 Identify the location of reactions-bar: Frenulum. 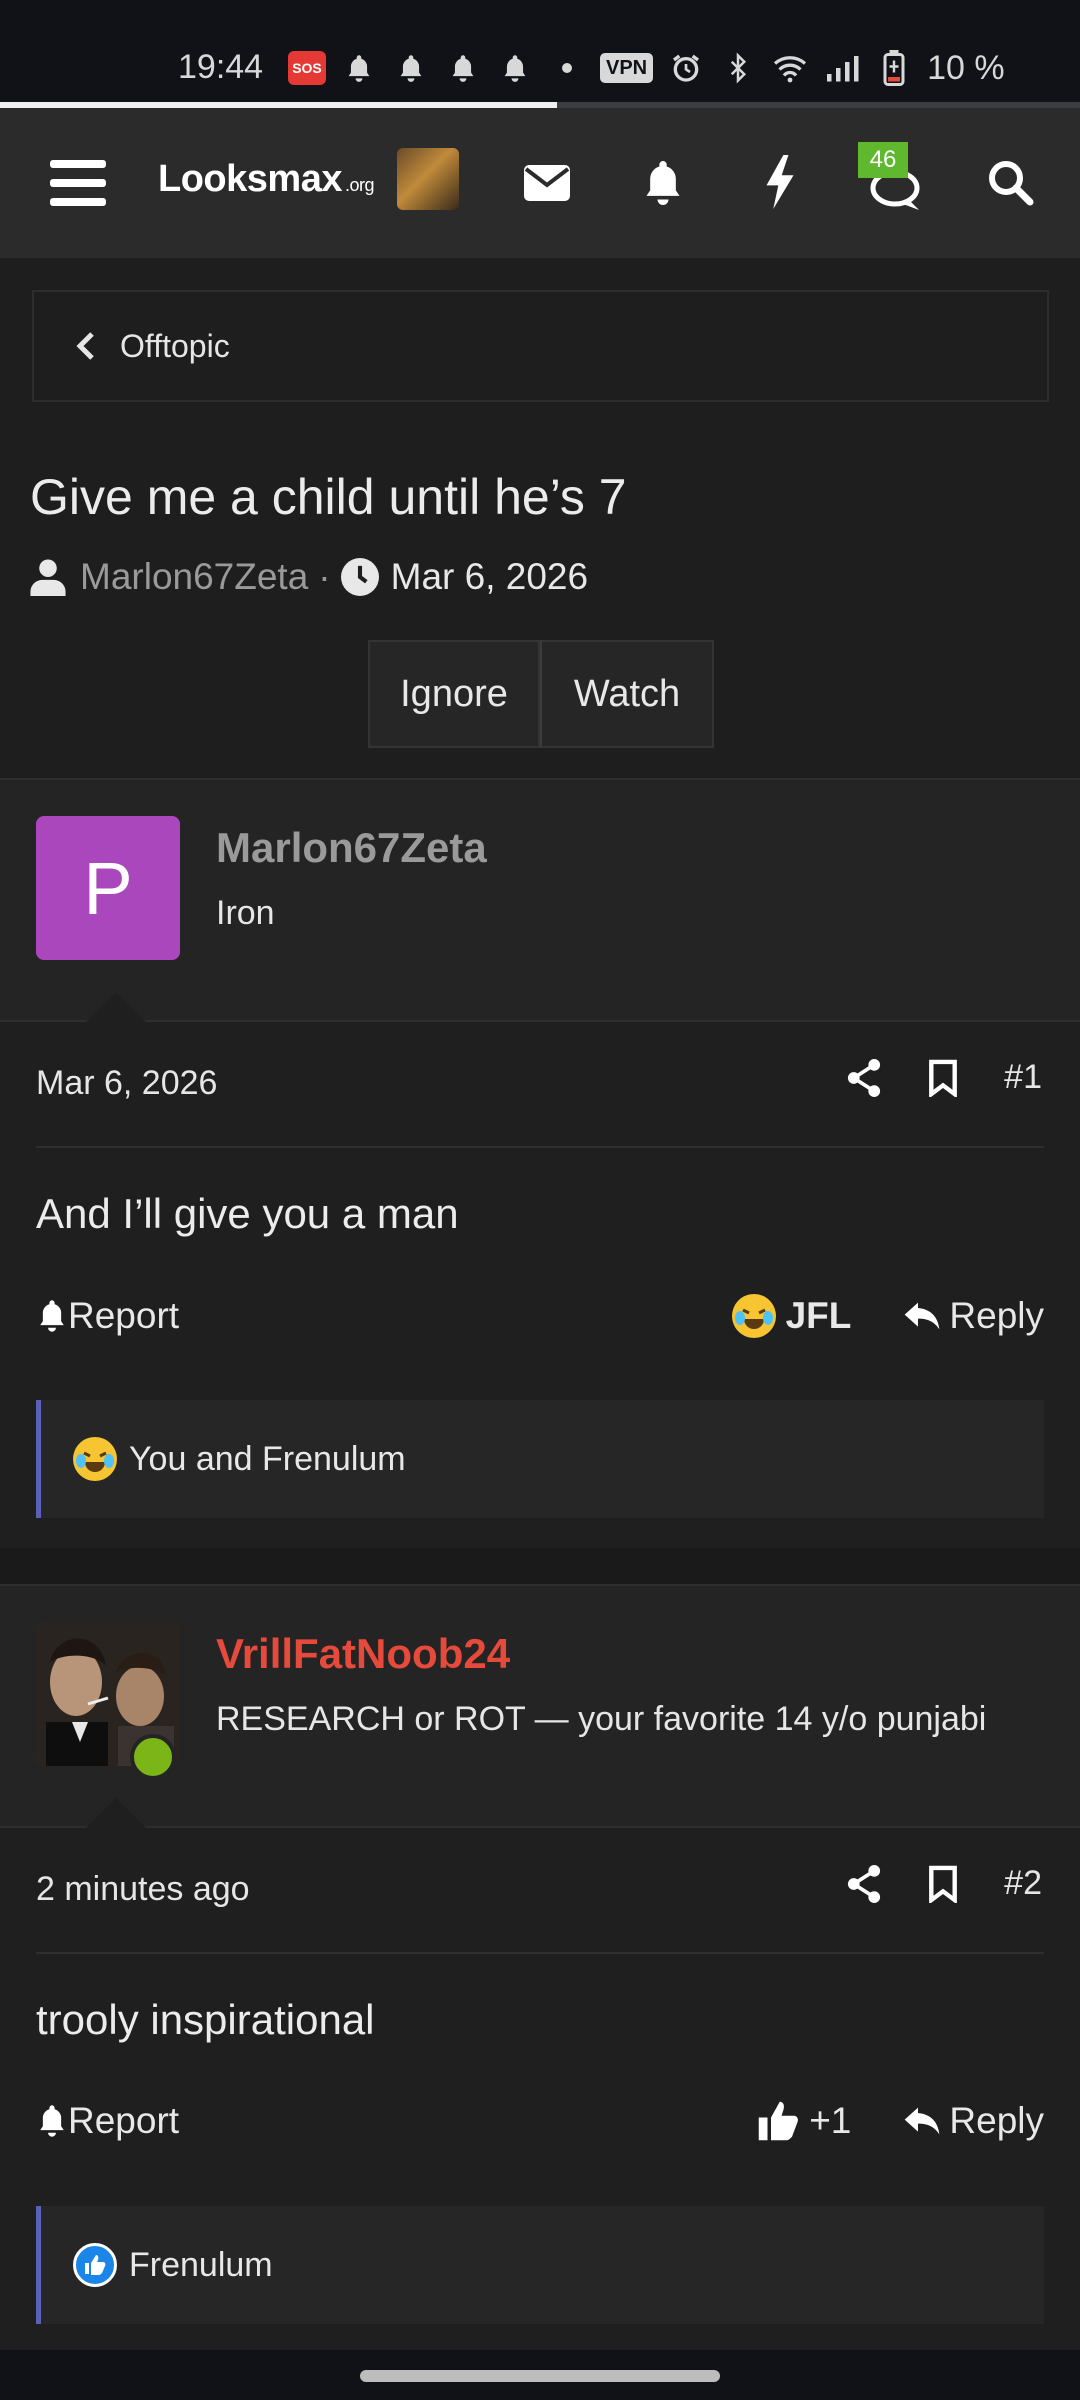
(540, 2265).